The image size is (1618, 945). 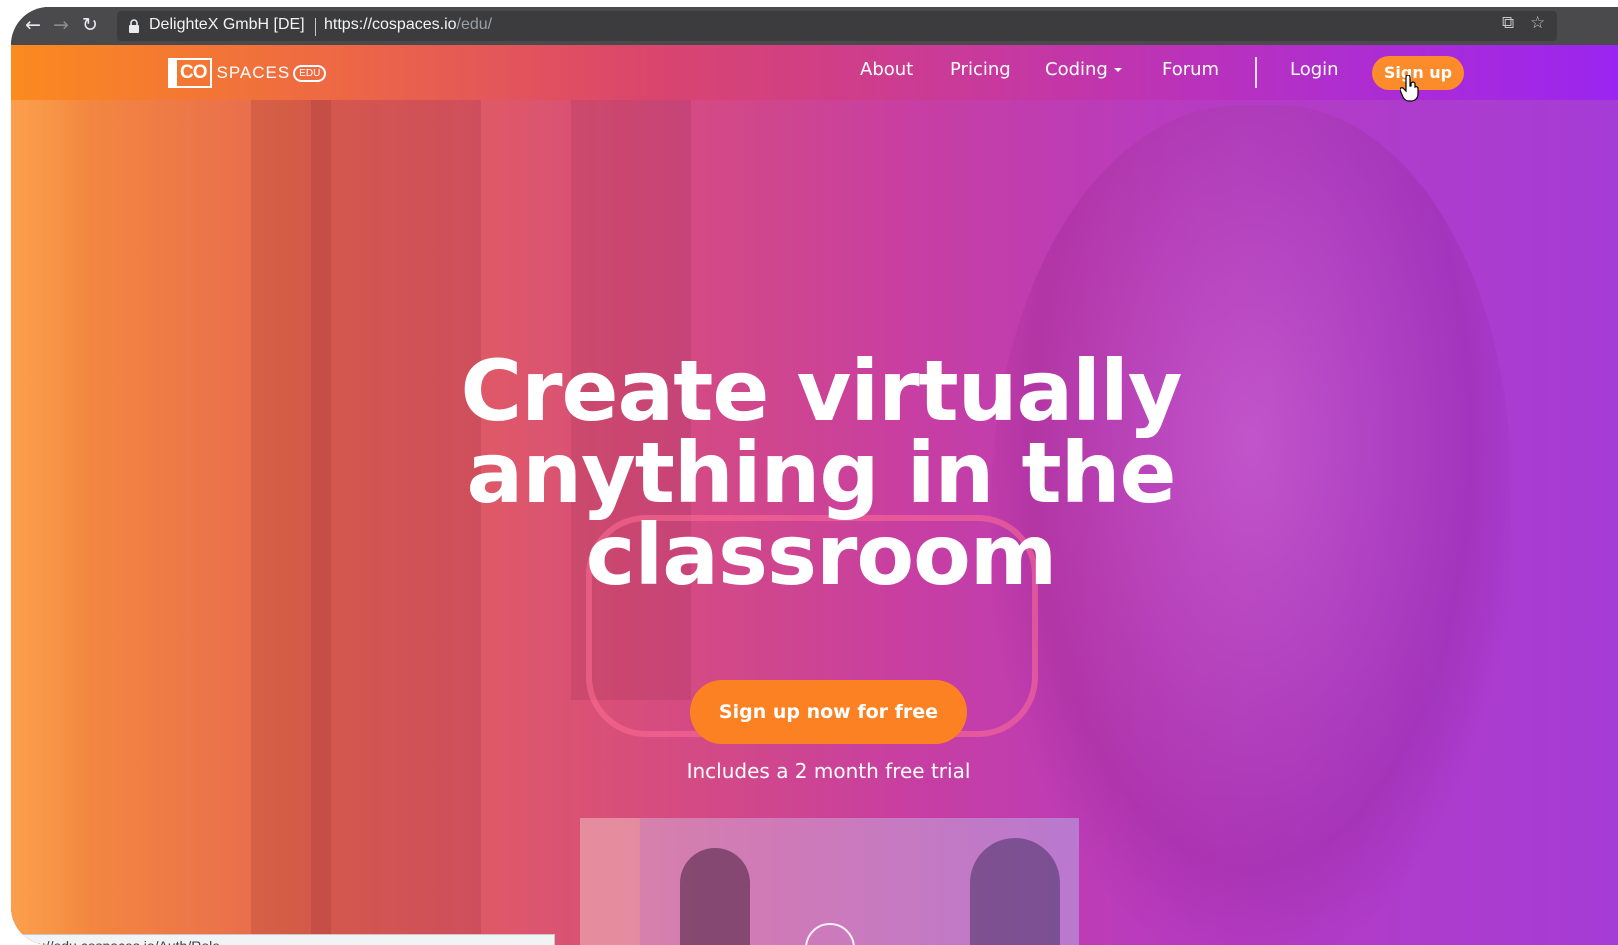 I want to click on thumb-person-left, so click(x=715, y=896).